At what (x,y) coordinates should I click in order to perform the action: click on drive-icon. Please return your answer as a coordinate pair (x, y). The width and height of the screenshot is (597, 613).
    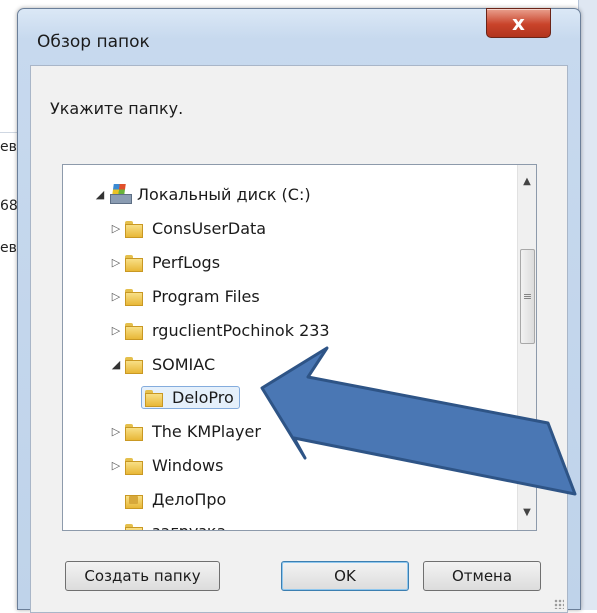
    Looking at the image, I should click on (120, 194).